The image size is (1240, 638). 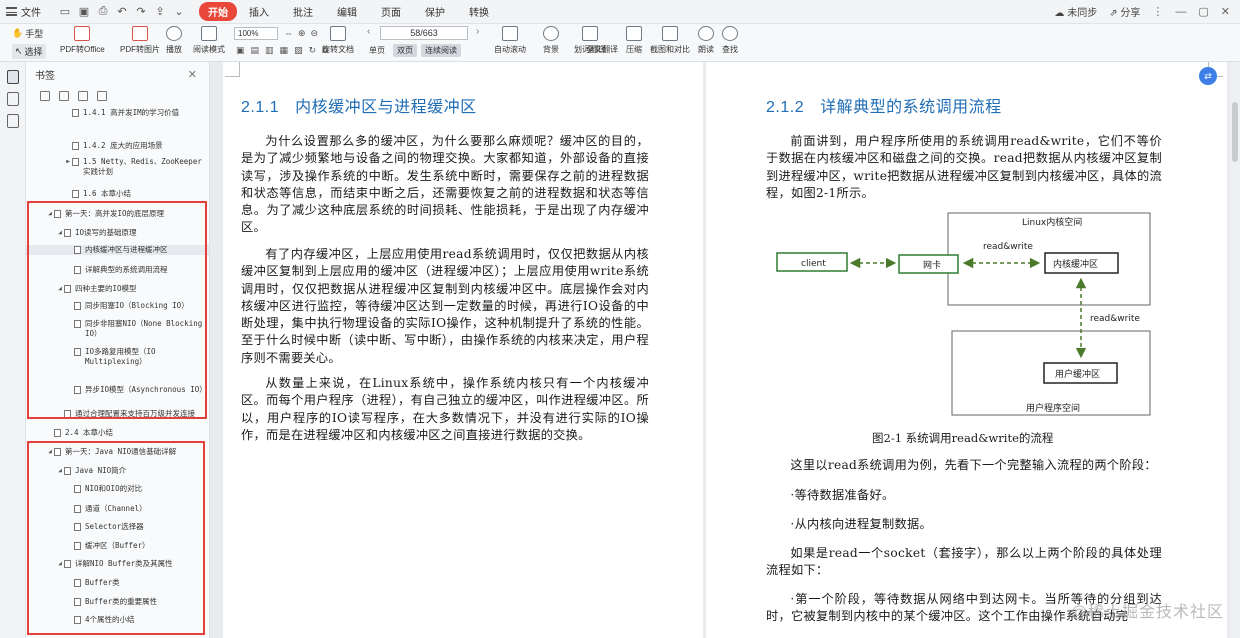 What do you see at coordinates (963, 438) in the screenshot?
I see `figure-caption: 图2-1 系统调用read&write的流程` at bounding box center [963, 438].